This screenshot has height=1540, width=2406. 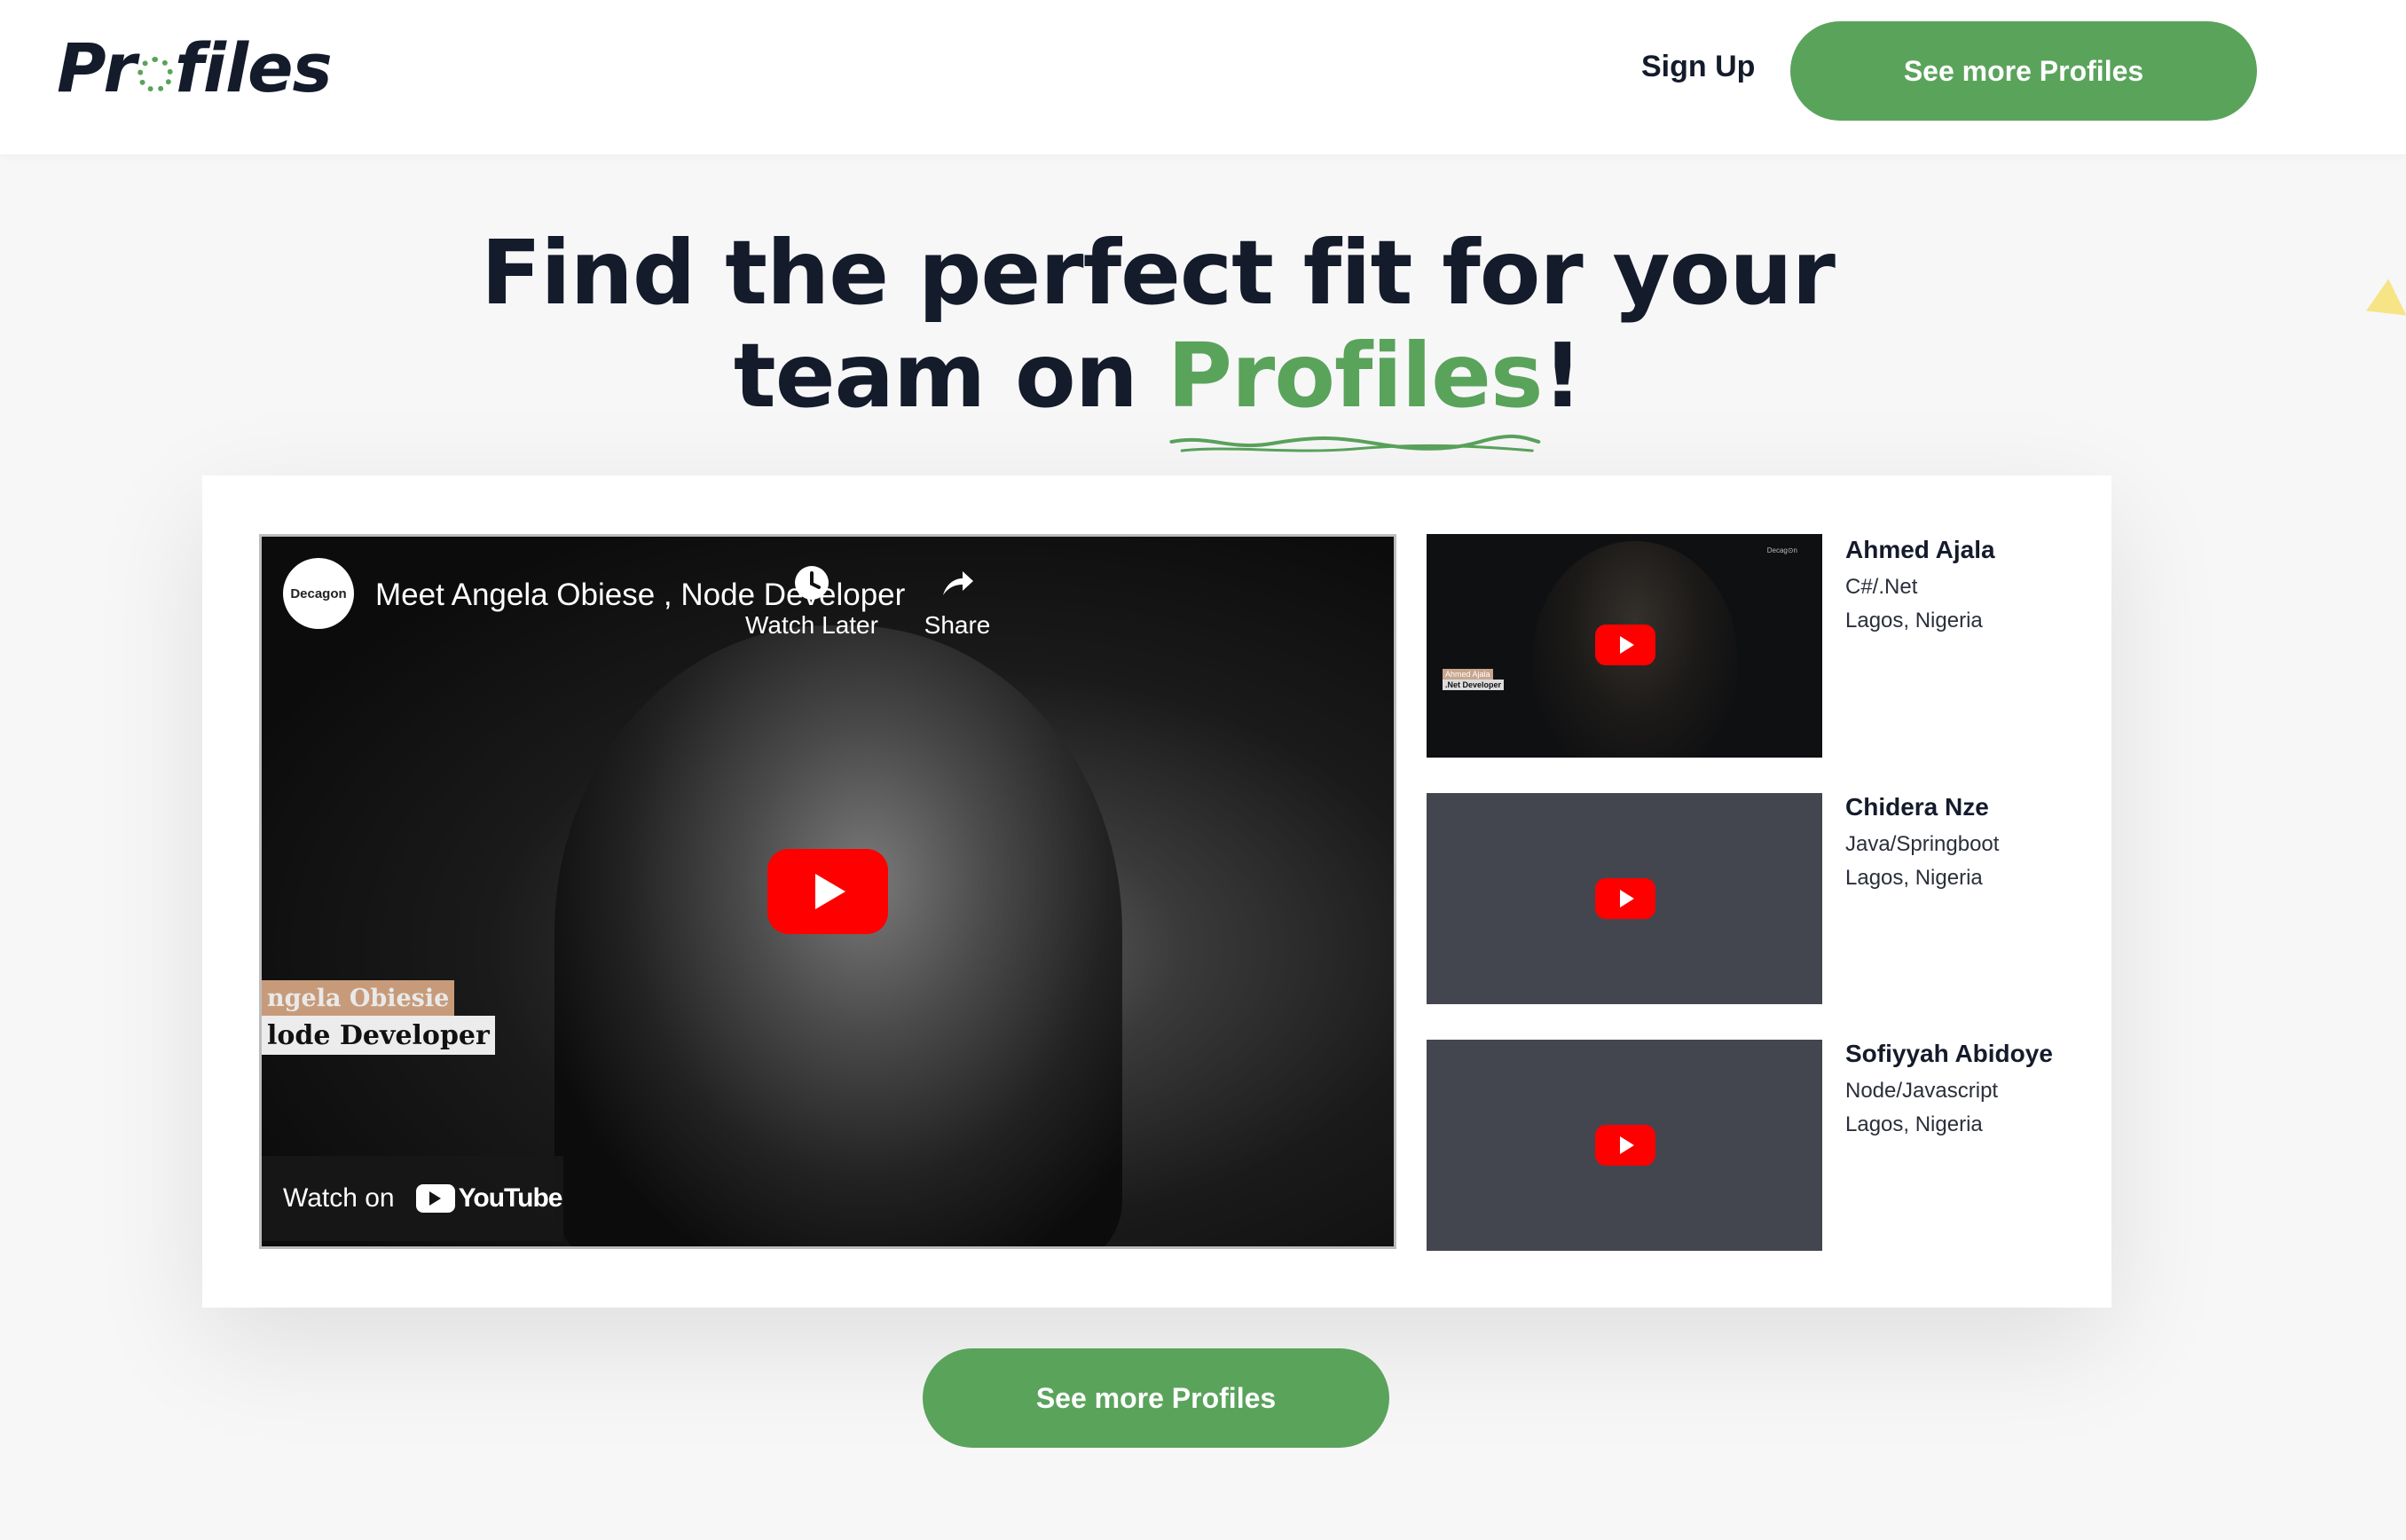 What do you see at coordinates (1698, 67) in the screenshot?
I see `sign-up-link: Sign Up` at bounding box center [1698, 67].